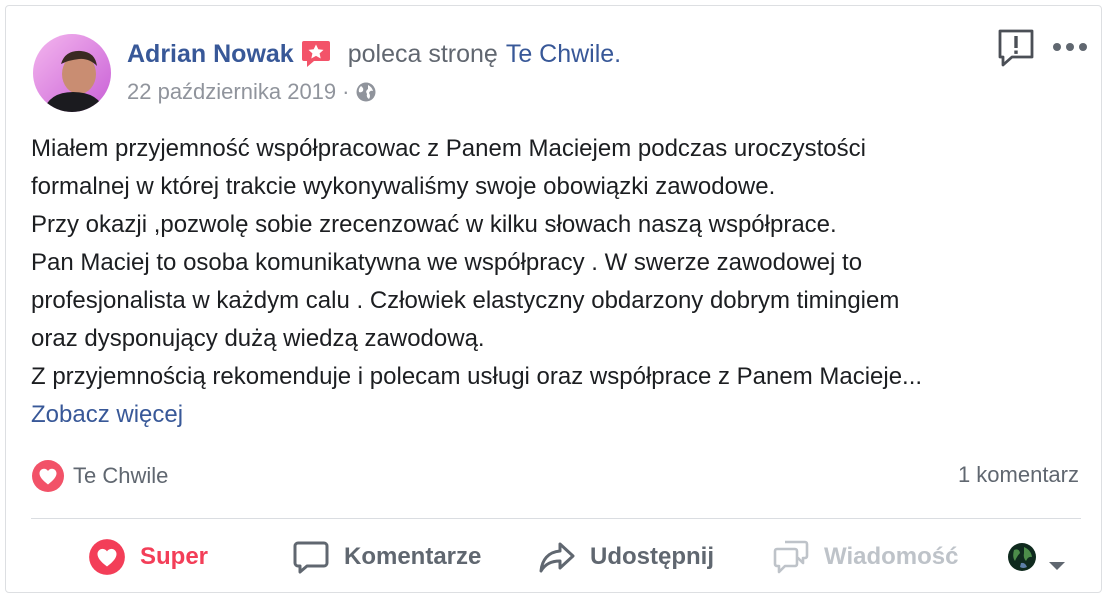 Image resolution: width=1109 pixels, height=600 pixels. I want to click on post-meta: 22 października 2019 ·, so click(252, 92).